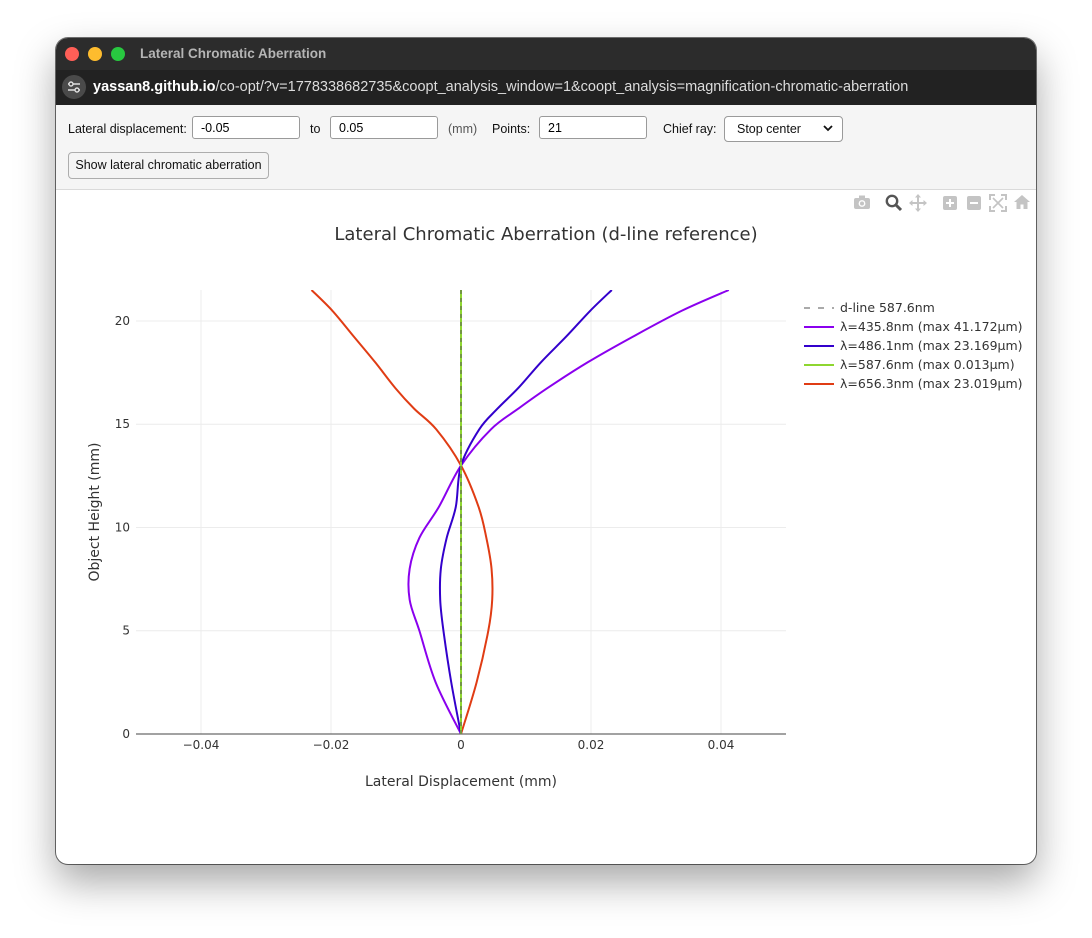 The width and height of the screenshot is (1092, 938). What do you see at coordinates (201, 745) in the screenshot?
I see `x-tick-label: −0.04` at bounding box center [201, 745].